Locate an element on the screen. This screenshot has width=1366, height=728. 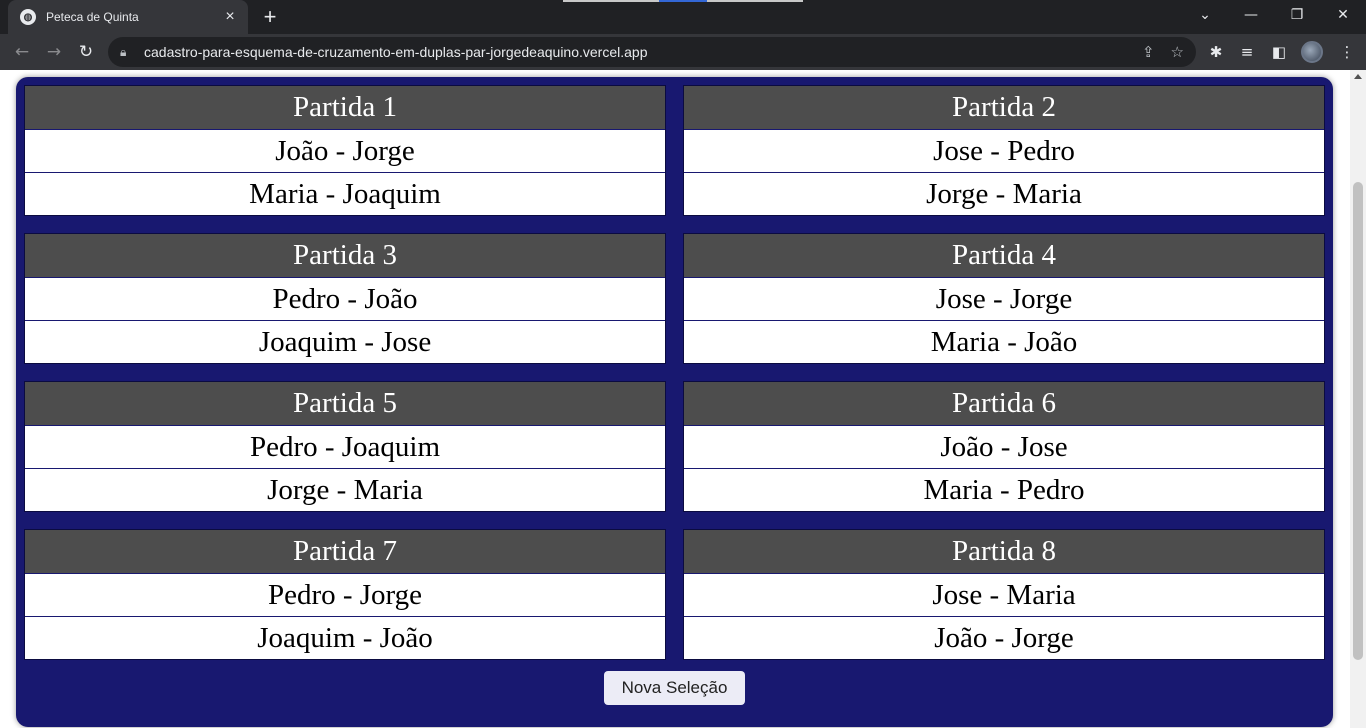
vertical-scrollbar is located at coordinates (1358, 399).